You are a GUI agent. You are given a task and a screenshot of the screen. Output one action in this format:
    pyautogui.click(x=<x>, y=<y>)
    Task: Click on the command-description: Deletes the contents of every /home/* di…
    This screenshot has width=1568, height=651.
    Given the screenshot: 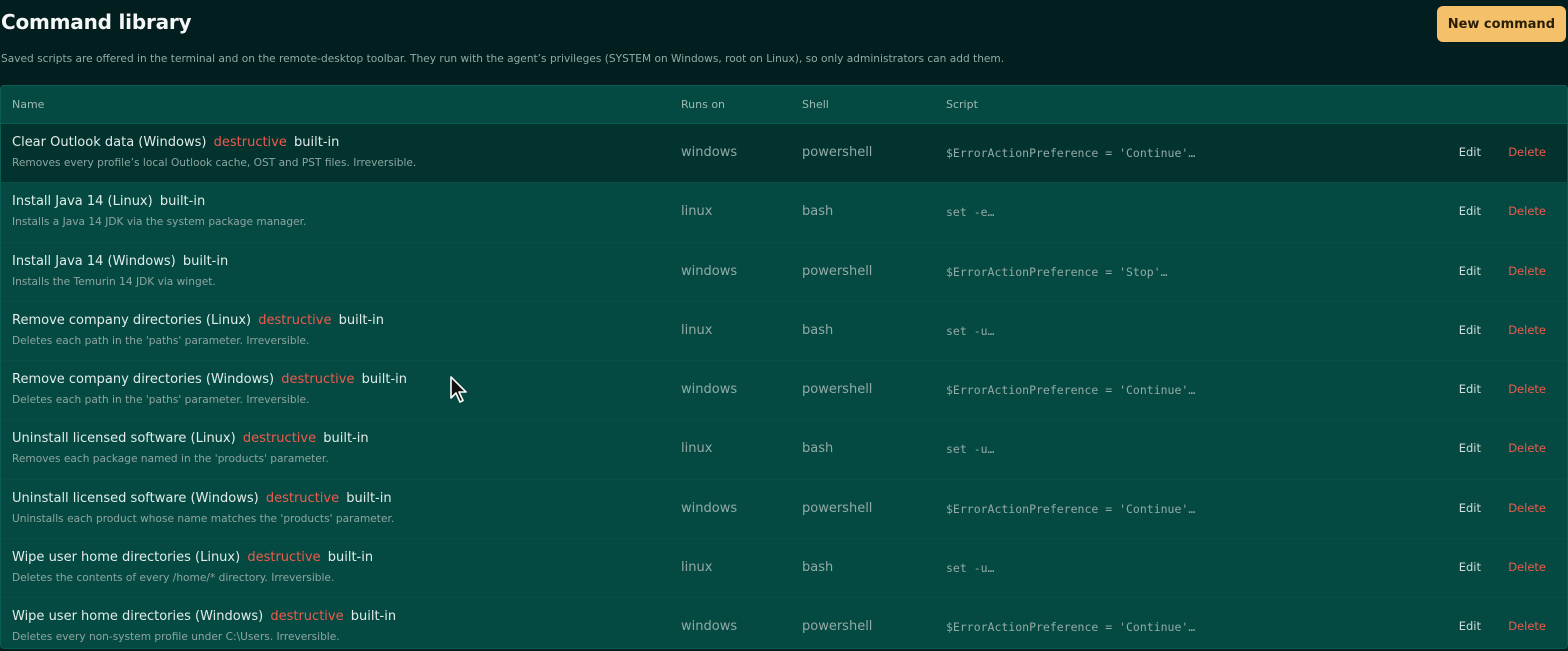 What is the action you would take?
    pyautogui.click(x=173, y=578)
    